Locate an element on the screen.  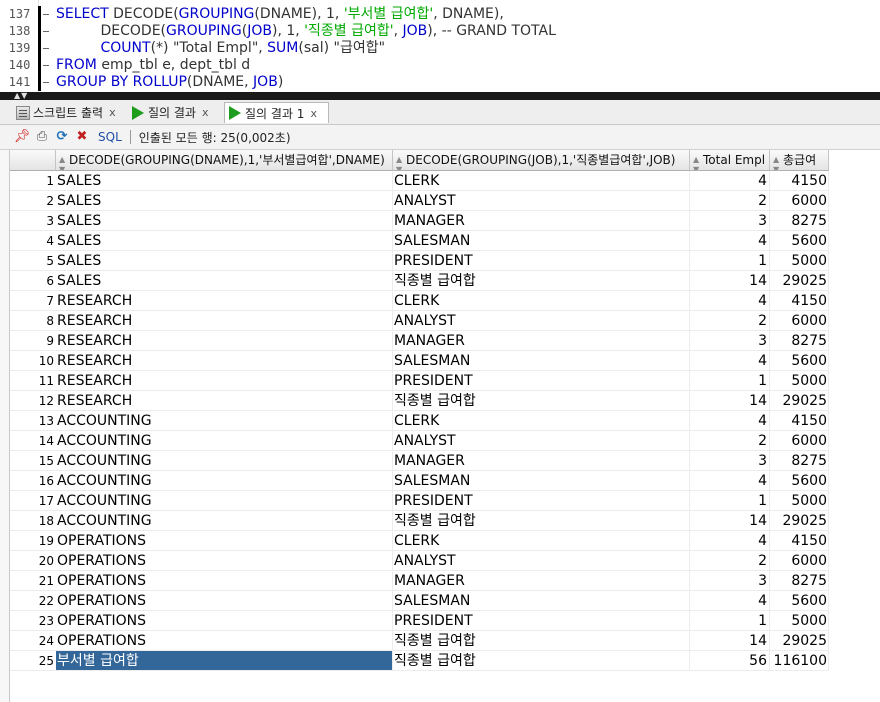
table-row: 17 ACCOUNTING PRESIDENT 1 5000 is located at coordinates (420, 501).